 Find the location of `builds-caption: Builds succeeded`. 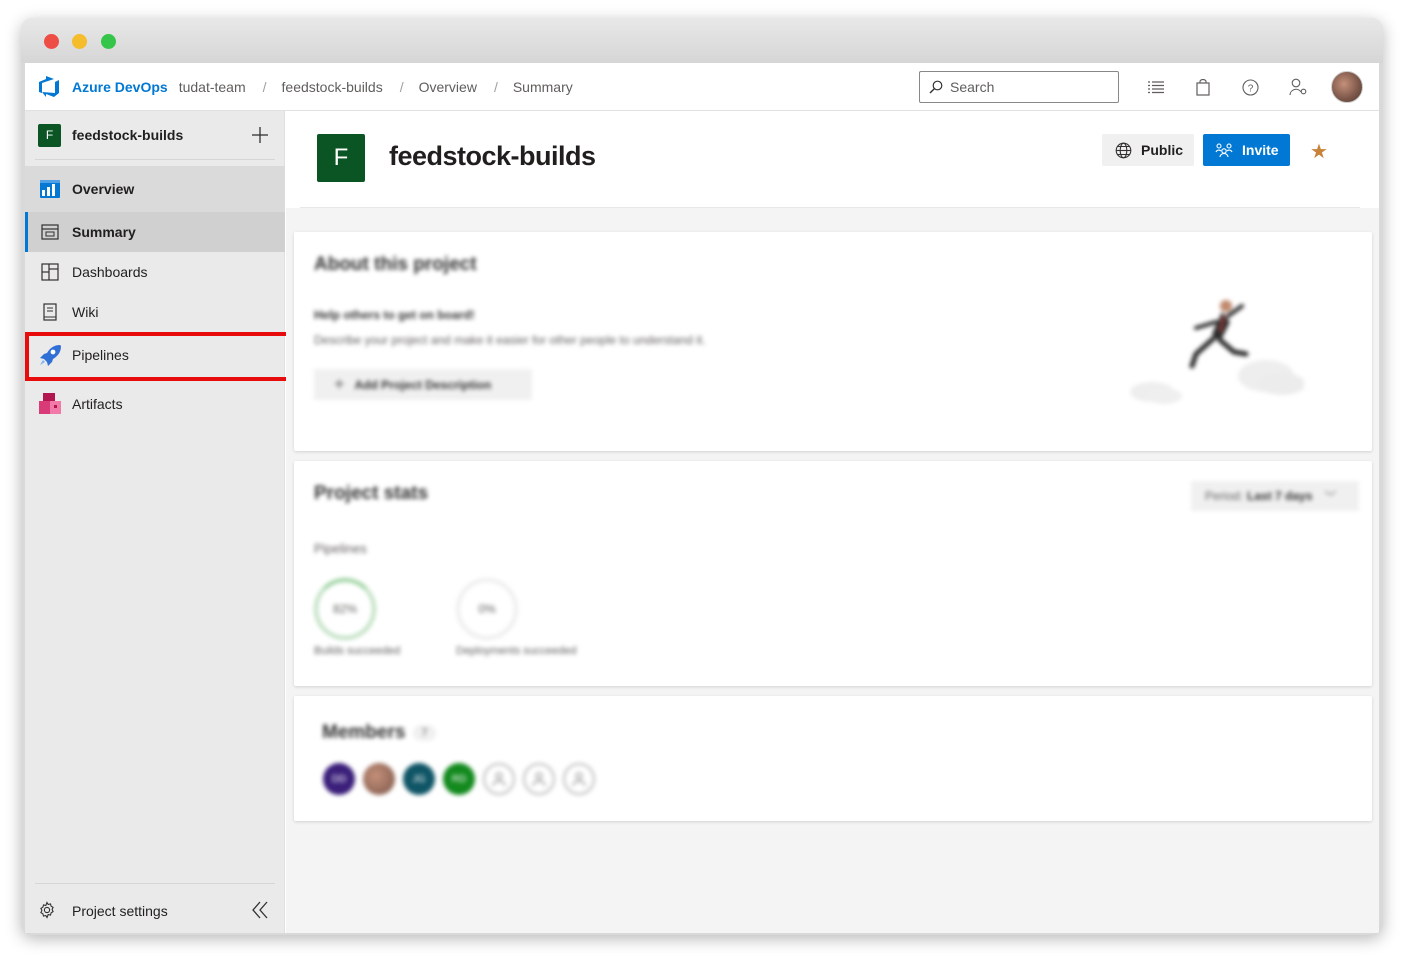

builds-caption: Builds succeeded is located at coordinates (357, 651).